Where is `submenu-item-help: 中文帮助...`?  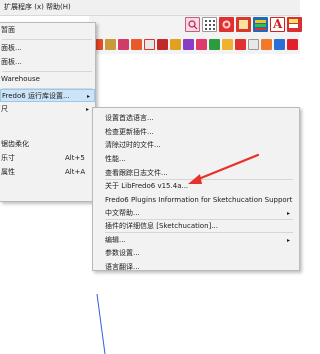
submenu-item-help: 中文帮助... is located at coordinates (122, 213).